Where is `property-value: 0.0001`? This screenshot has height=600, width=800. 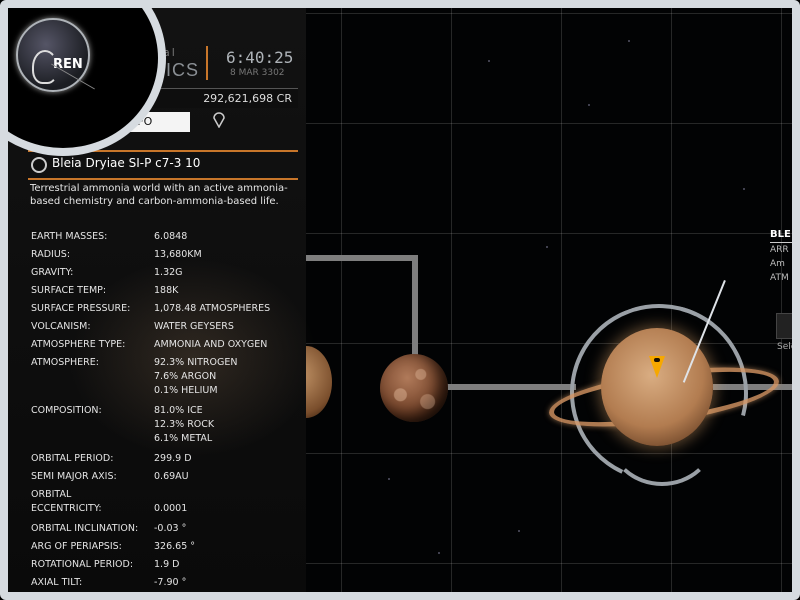 property-value: 0.0001 is located at coordinates (171, 508).